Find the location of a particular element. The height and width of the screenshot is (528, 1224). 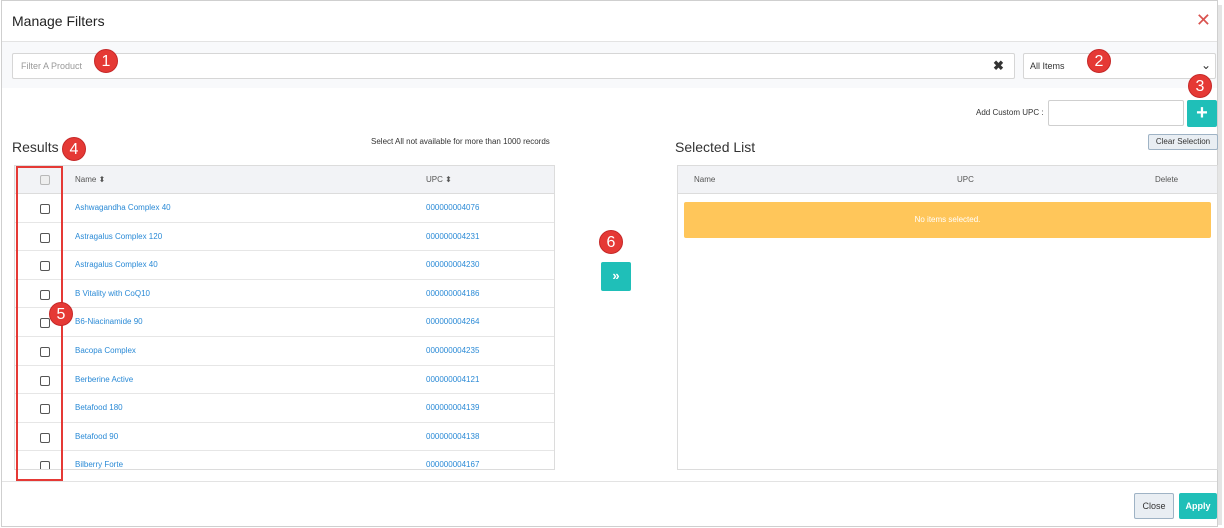

product-name-link: Astragalus Complex 40 is located at coordinates (116, 264).